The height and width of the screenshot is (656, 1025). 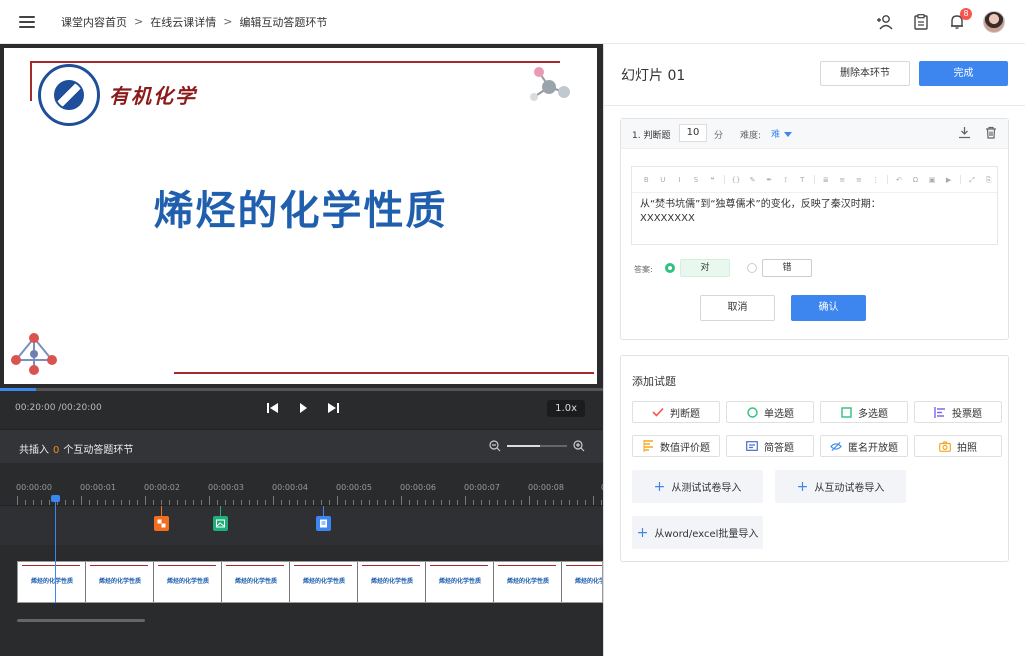 I want to click on editor-toolbar-button: ❝, so click(x=712, y=180).